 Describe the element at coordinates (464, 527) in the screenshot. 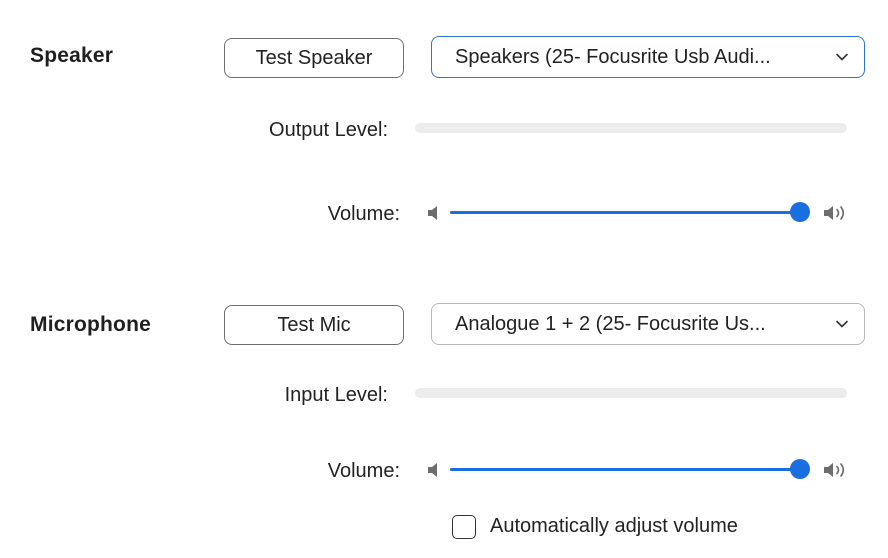

I see `auto-adjust-volume-checkbox` at that location.